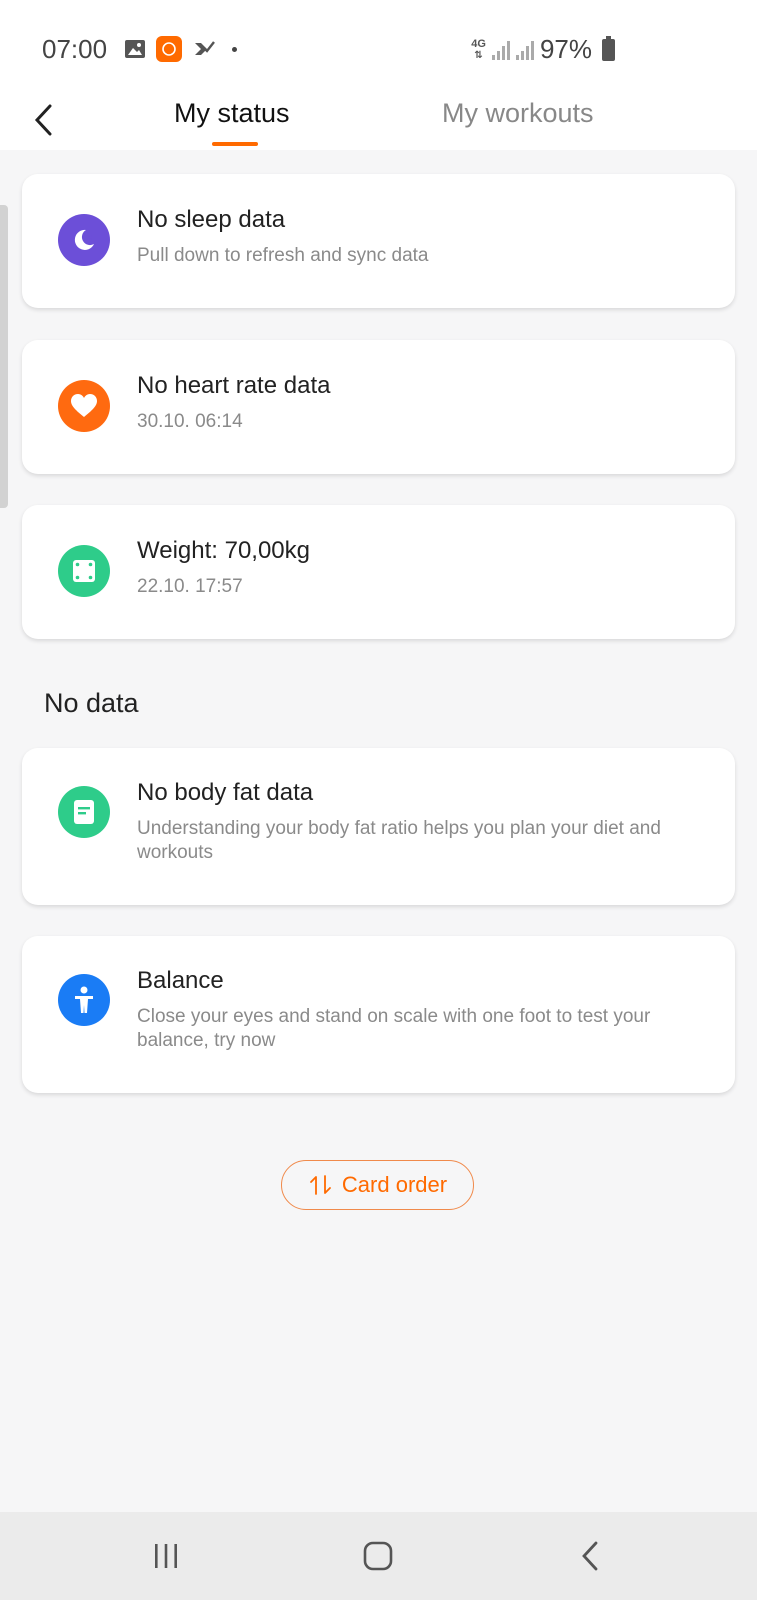 This screenshot has width=757, height=1600. Describe the element at coordinates (565, 49) in the screenshot. I see `battery-percent: 97%` at that location.